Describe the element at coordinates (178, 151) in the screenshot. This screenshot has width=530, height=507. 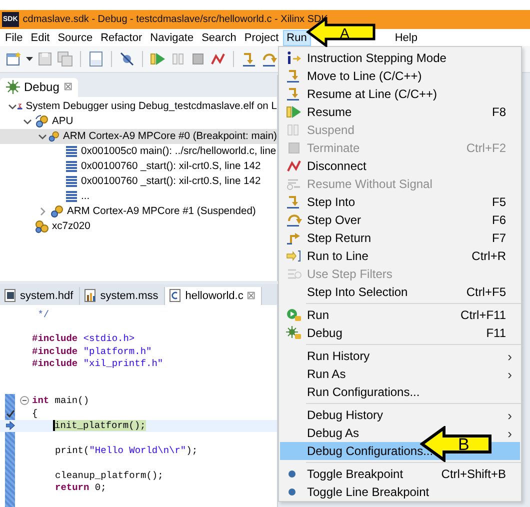
I see `tree-label: 0x001005c0 main(): ../src/helloworld.c, line` at that location.